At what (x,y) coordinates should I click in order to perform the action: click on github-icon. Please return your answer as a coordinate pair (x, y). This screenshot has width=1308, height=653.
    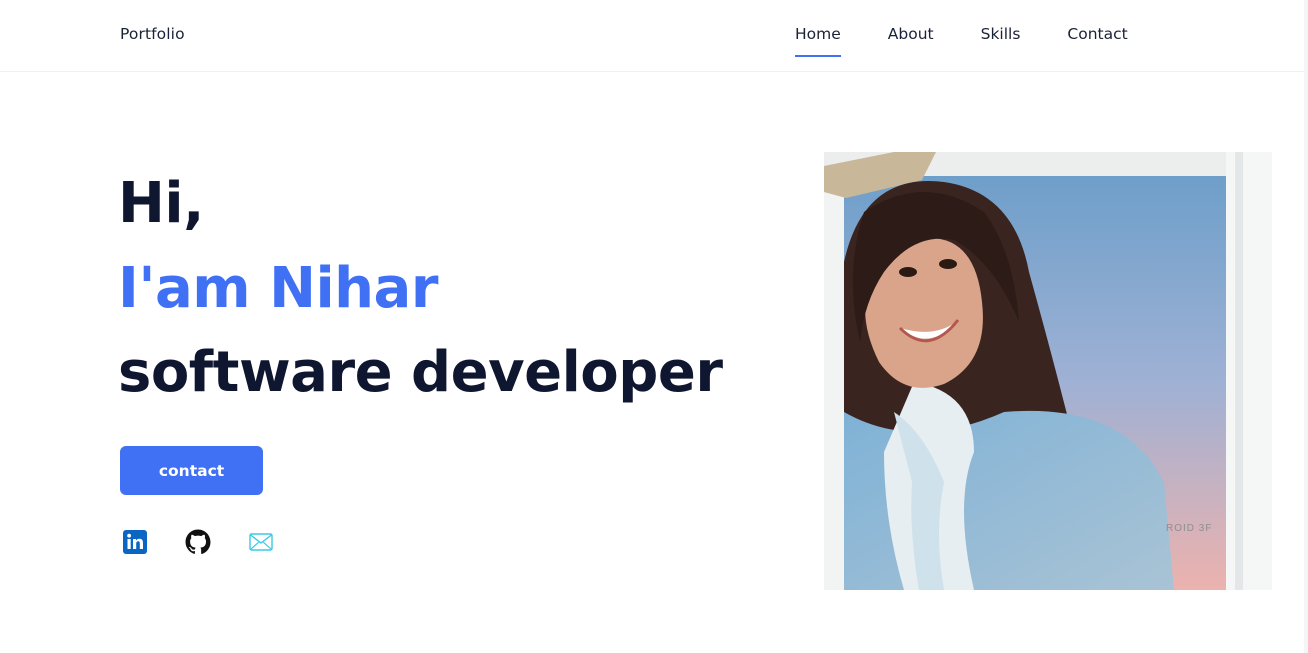
    Looking at the image, I should click on (198, 542).